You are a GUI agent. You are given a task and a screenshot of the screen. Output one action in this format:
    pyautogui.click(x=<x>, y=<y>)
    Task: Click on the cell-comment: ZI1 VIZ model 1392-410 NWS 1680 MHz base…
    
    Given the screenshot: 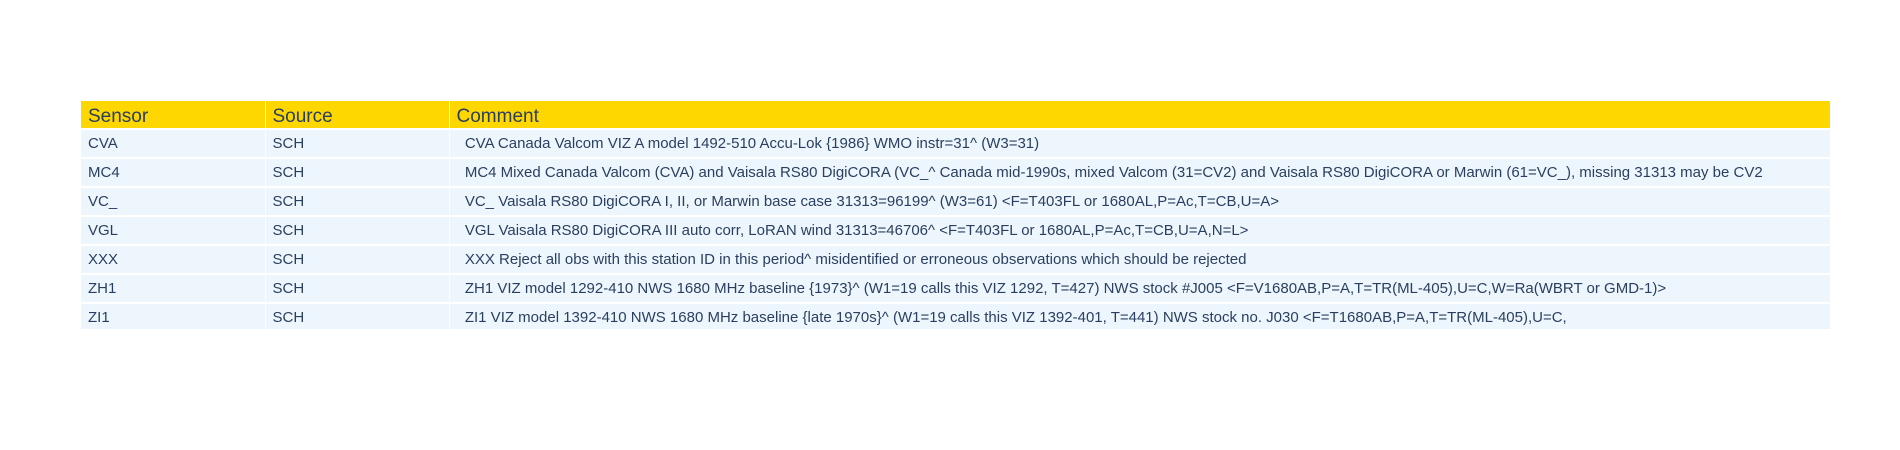 What is the action you would take?
    pyautogui.click(x=1139, y=315)
    